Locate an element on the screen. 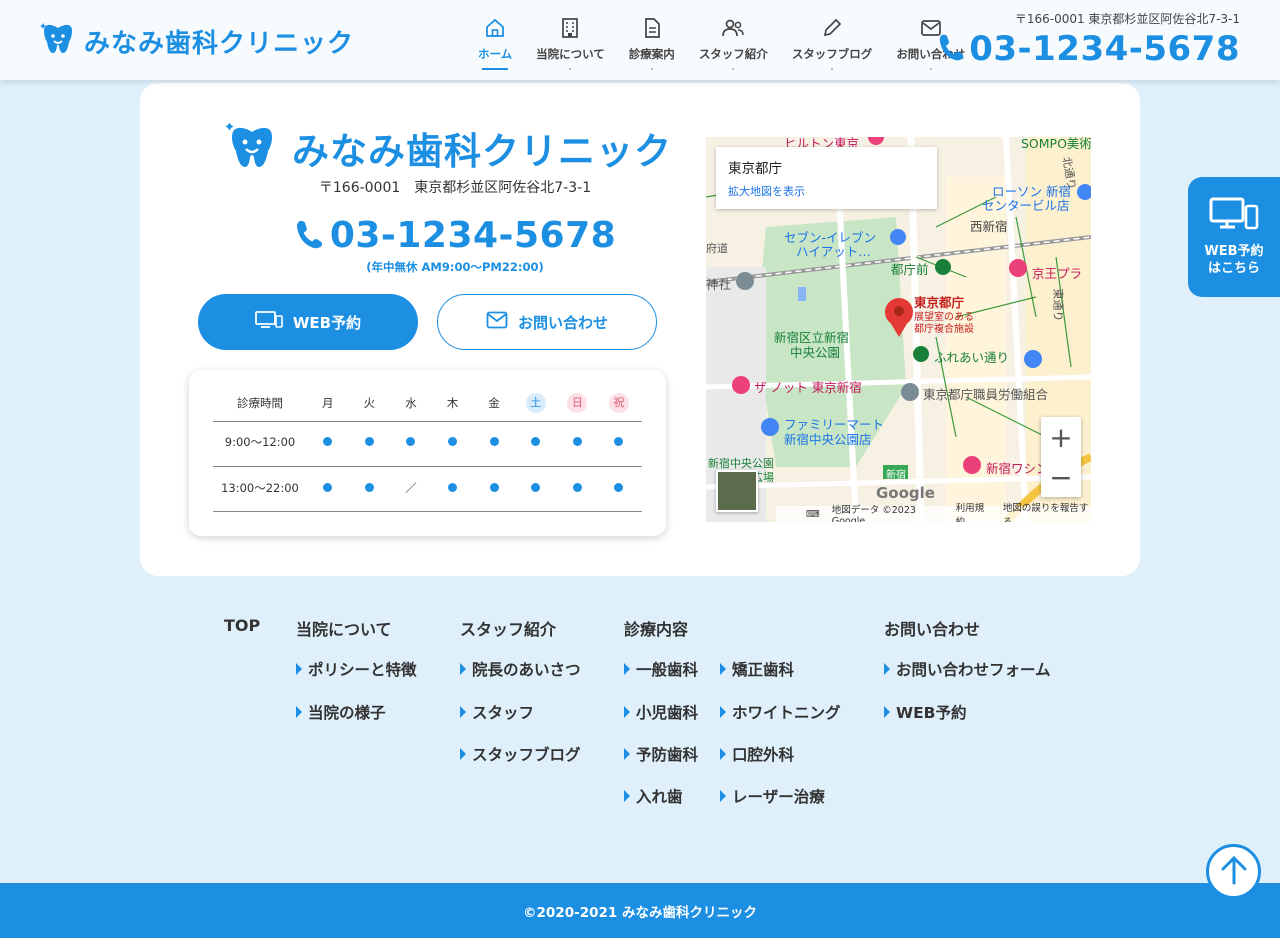 This screenshot has width=1280, height=938. footer-link-label: 入れ歯 is located at coordinates (659, 797).